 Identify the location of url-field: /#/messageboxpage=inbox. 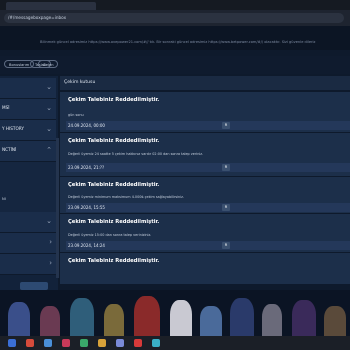
(174, 18).